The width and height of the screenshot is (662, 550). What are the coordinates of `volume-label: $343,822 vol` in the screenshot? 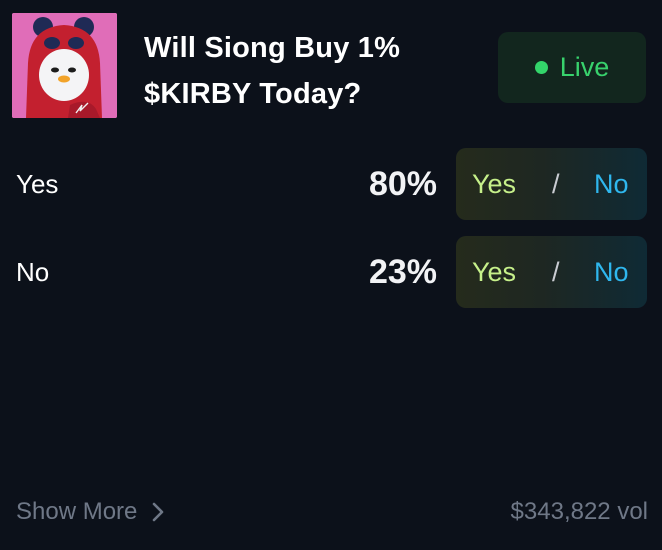 It's located at (579, 511).